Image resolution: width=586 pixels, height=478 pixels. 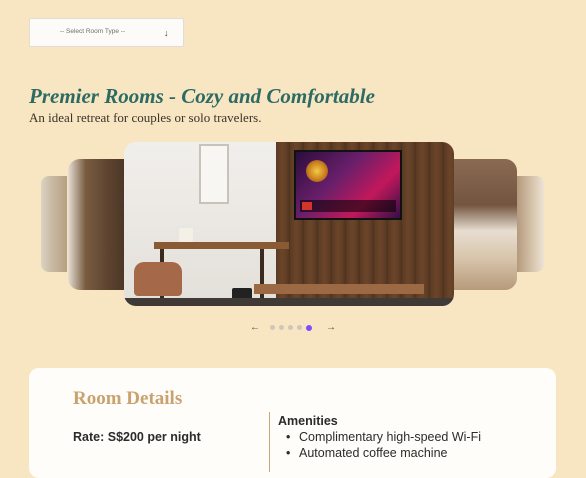 I want to click on page-title: Premier Rooms - Cozy and Comfortable, so click(x=202, y=96).